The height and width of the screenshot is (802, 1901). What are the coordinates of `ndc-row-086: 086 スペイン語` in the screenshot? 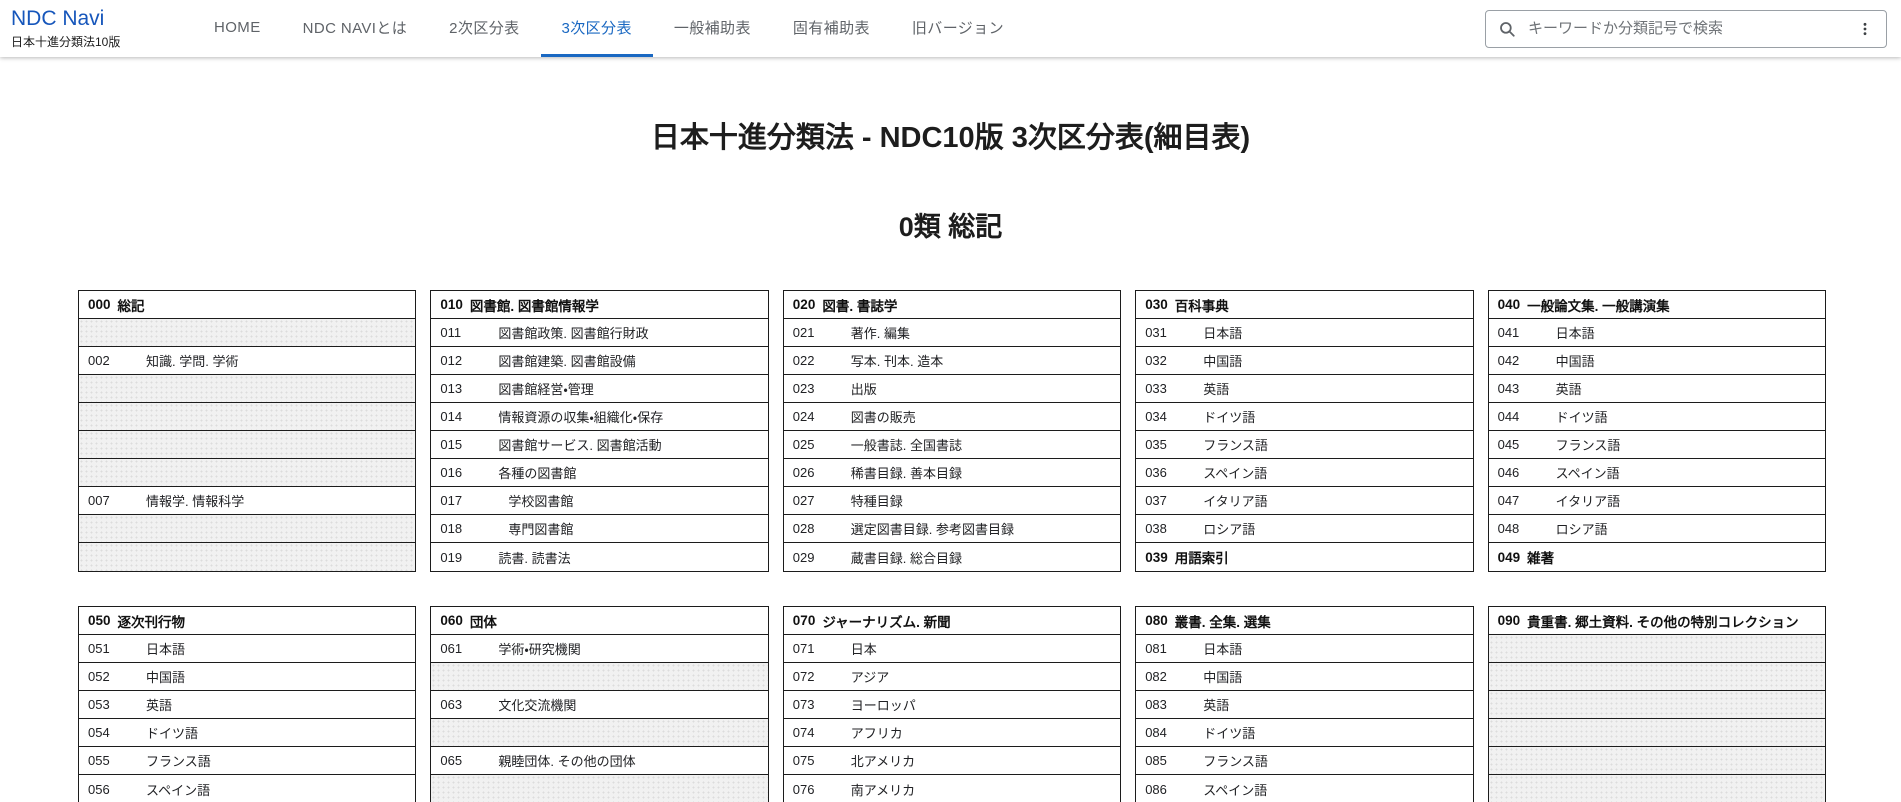 It's located at (1304, 788).